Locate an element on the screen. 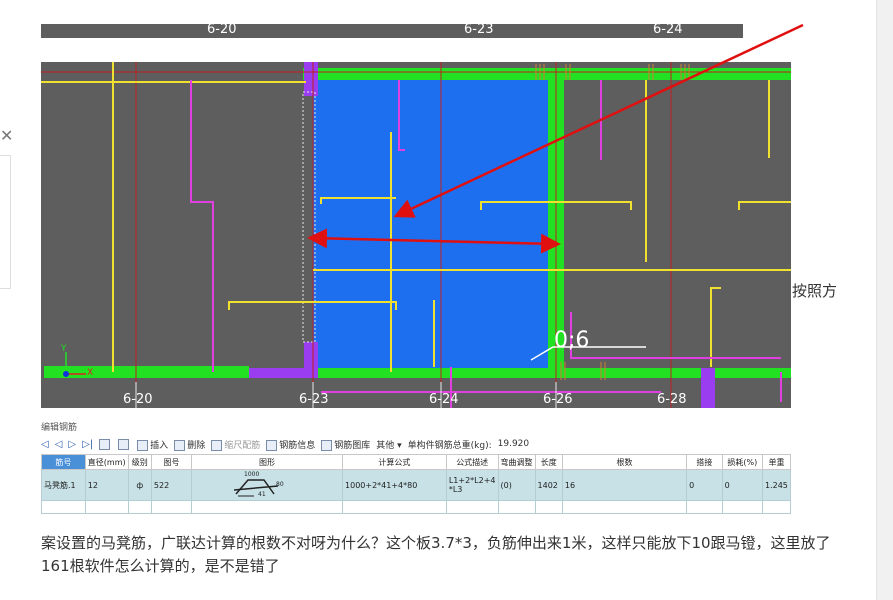 The height and width of the screenshot is (600, 893). col-header: 筋号 is located at coordinates (63, 462).